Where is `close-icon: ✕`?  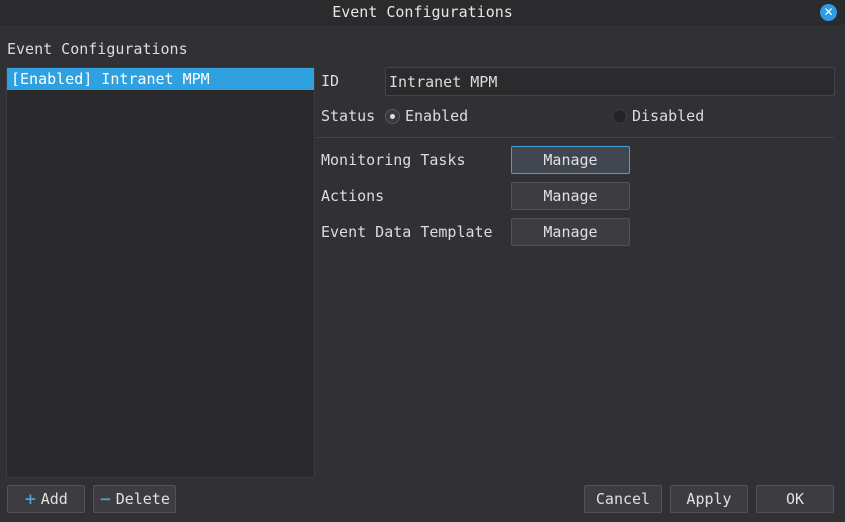 close-icon: ✕ is located at coordinates (828, 12).